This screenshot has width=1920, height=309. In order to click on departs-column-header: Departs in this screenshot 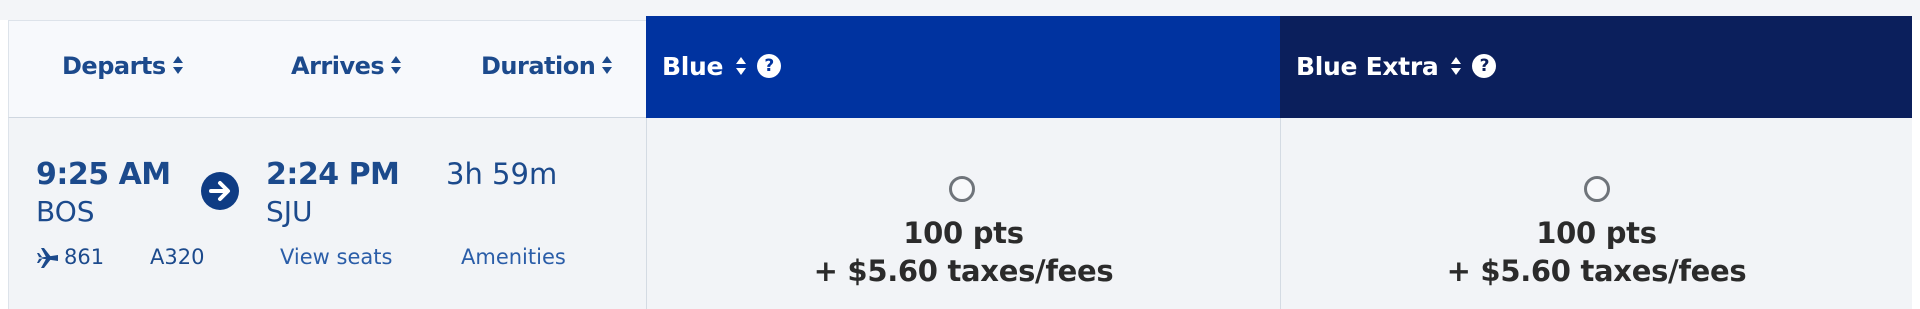, I will do `click(123, 66)`.